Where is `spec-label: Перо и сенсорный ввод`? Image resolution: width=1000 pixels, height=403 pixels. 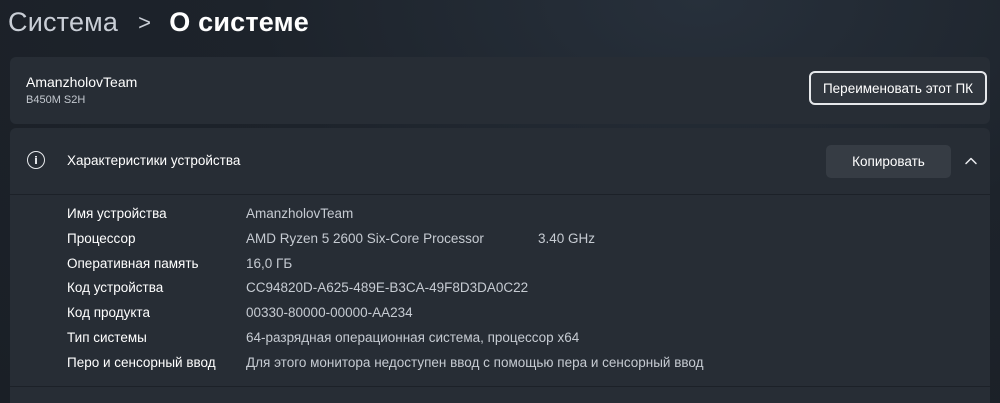 spec-label: Перо и сенсорный ввод is located at coordinates (141, 362).